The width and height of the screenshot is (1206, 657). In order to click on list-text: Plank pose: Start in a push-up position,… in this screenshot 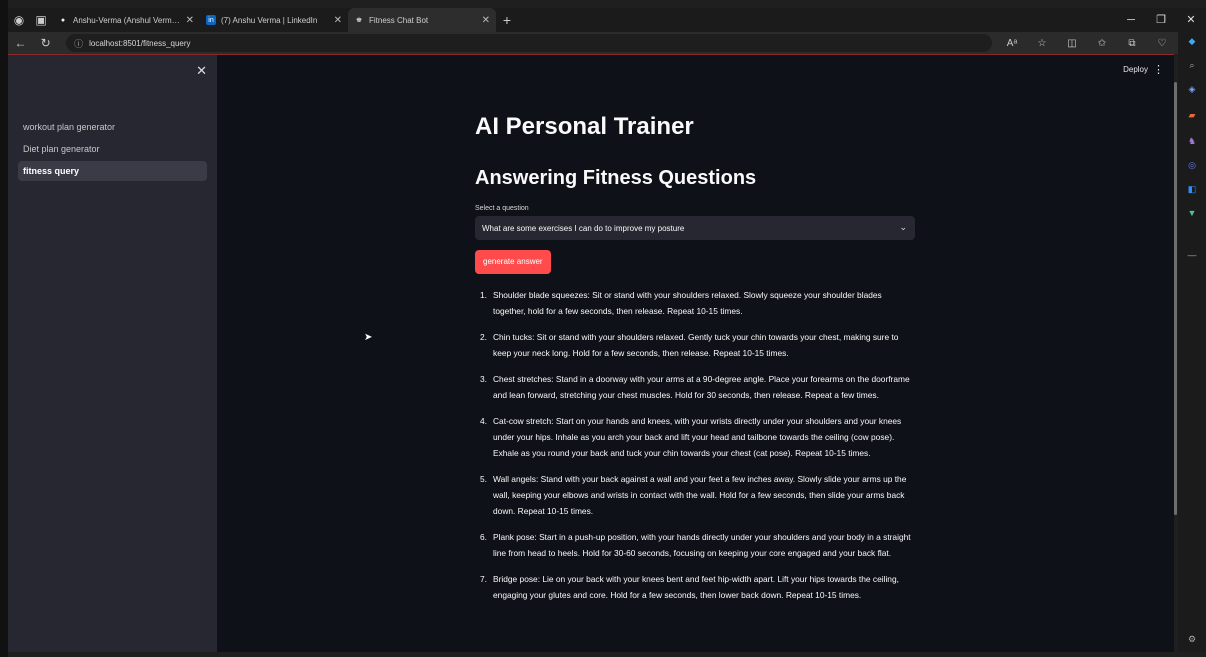, I will do `click(702, 545)`.